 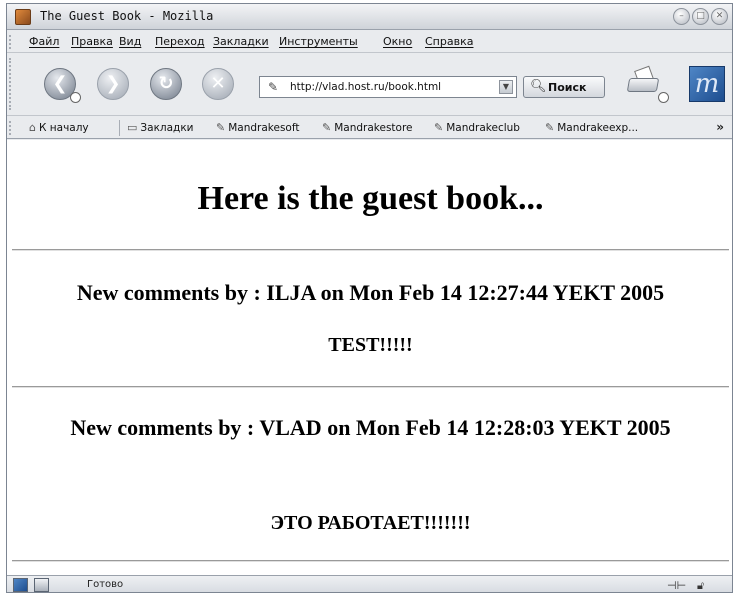 I want to click on bookmark-mandrakeclub: ✎ Mandrakeclub, so click(x=477, y=127).